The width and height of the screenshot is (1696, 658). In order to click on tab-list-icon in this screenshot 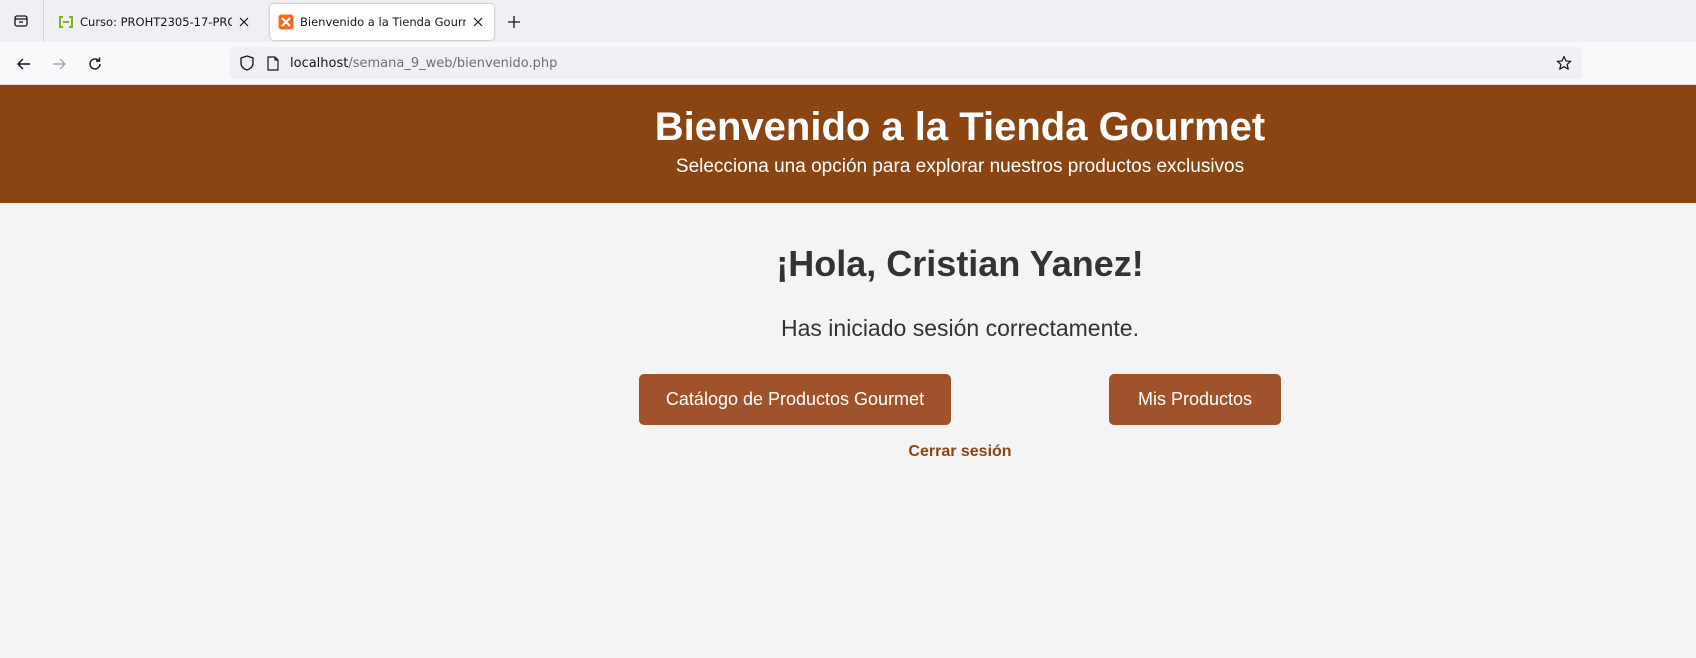, I will do `click(21, 21)`.